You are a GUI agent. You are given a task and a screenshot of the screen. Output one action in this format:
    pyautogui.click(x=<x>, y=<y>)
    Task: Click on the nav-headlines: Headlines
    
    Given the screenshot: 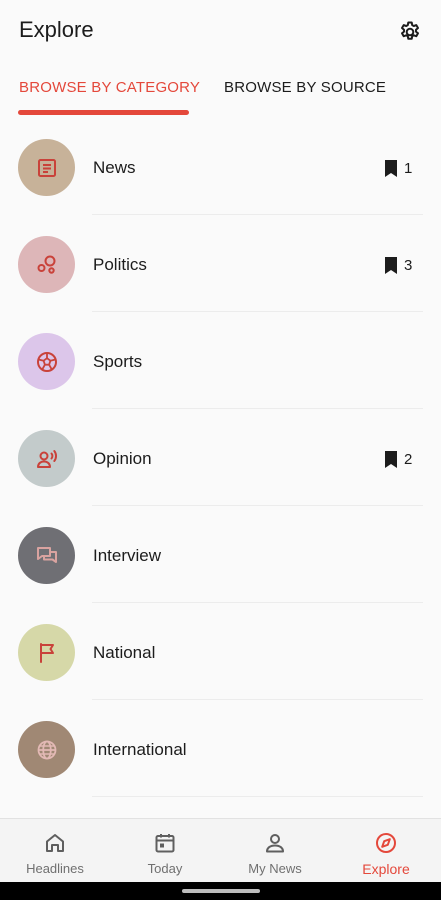 What is the action you would take?
    pyautogui.click(x=55, y=851)
    